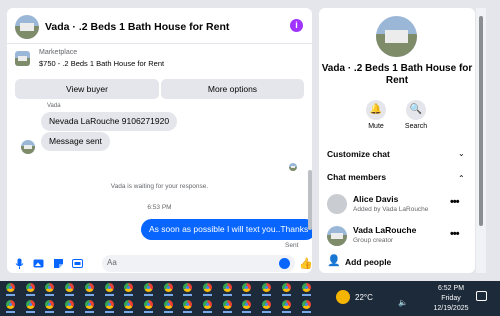 This screenshot has height=316, width=500. What do you see at coordinates (343, 297) in the screenshot?
I see `weather-icon` at bounding box center [343, 297].